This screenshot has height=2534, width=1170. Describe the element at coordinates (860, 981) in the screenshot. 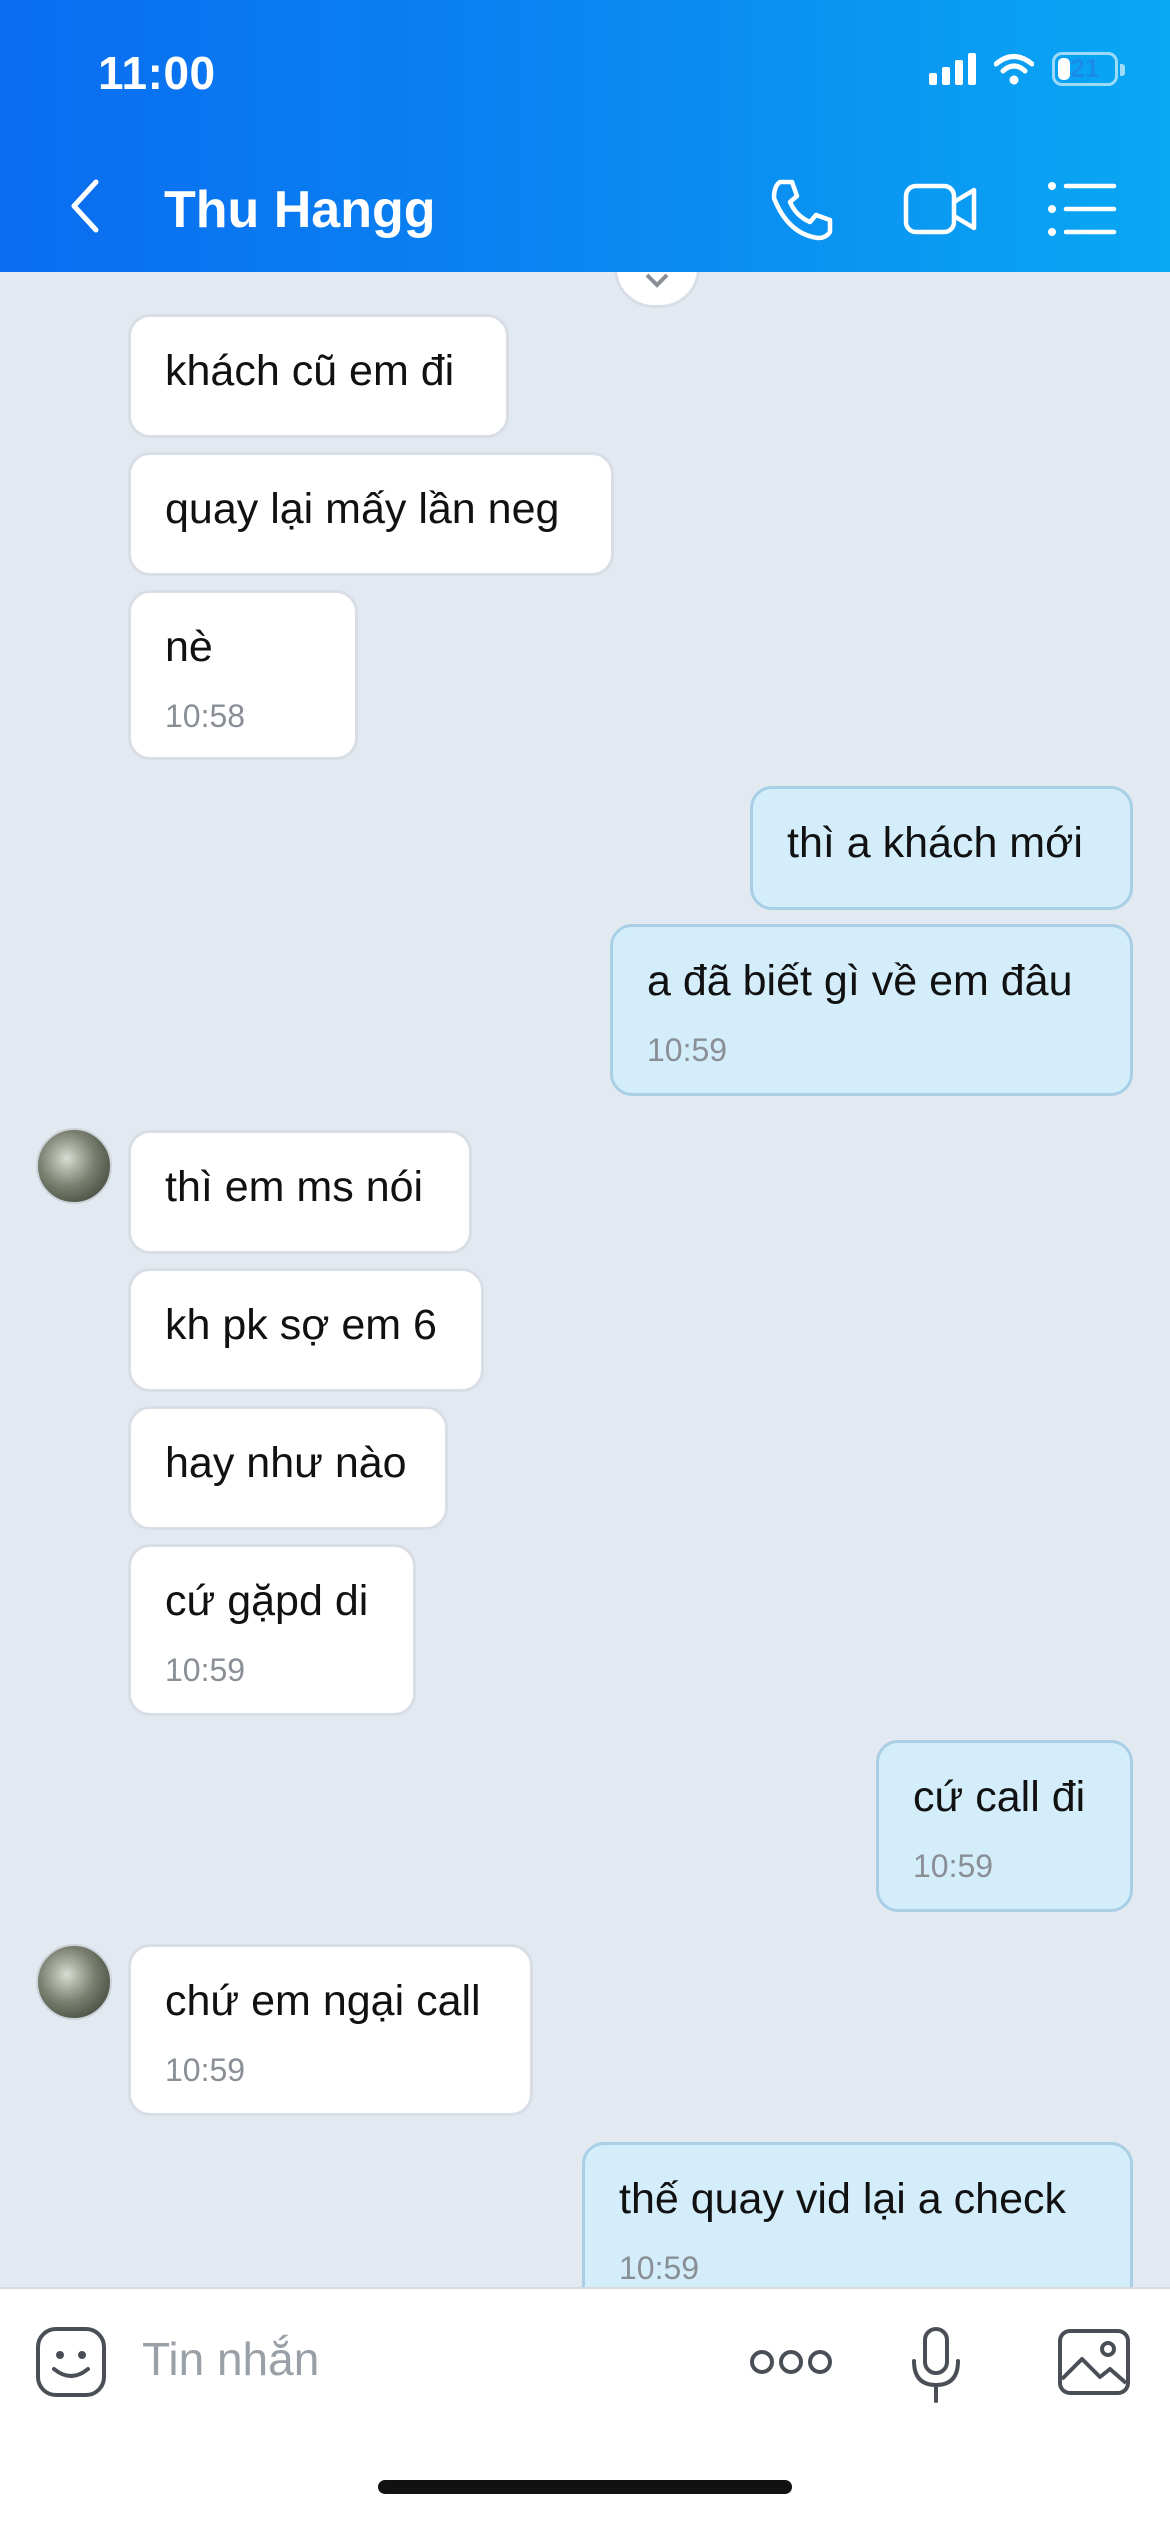

I see `message-text: a đã biết gì về em đâu` at that location.